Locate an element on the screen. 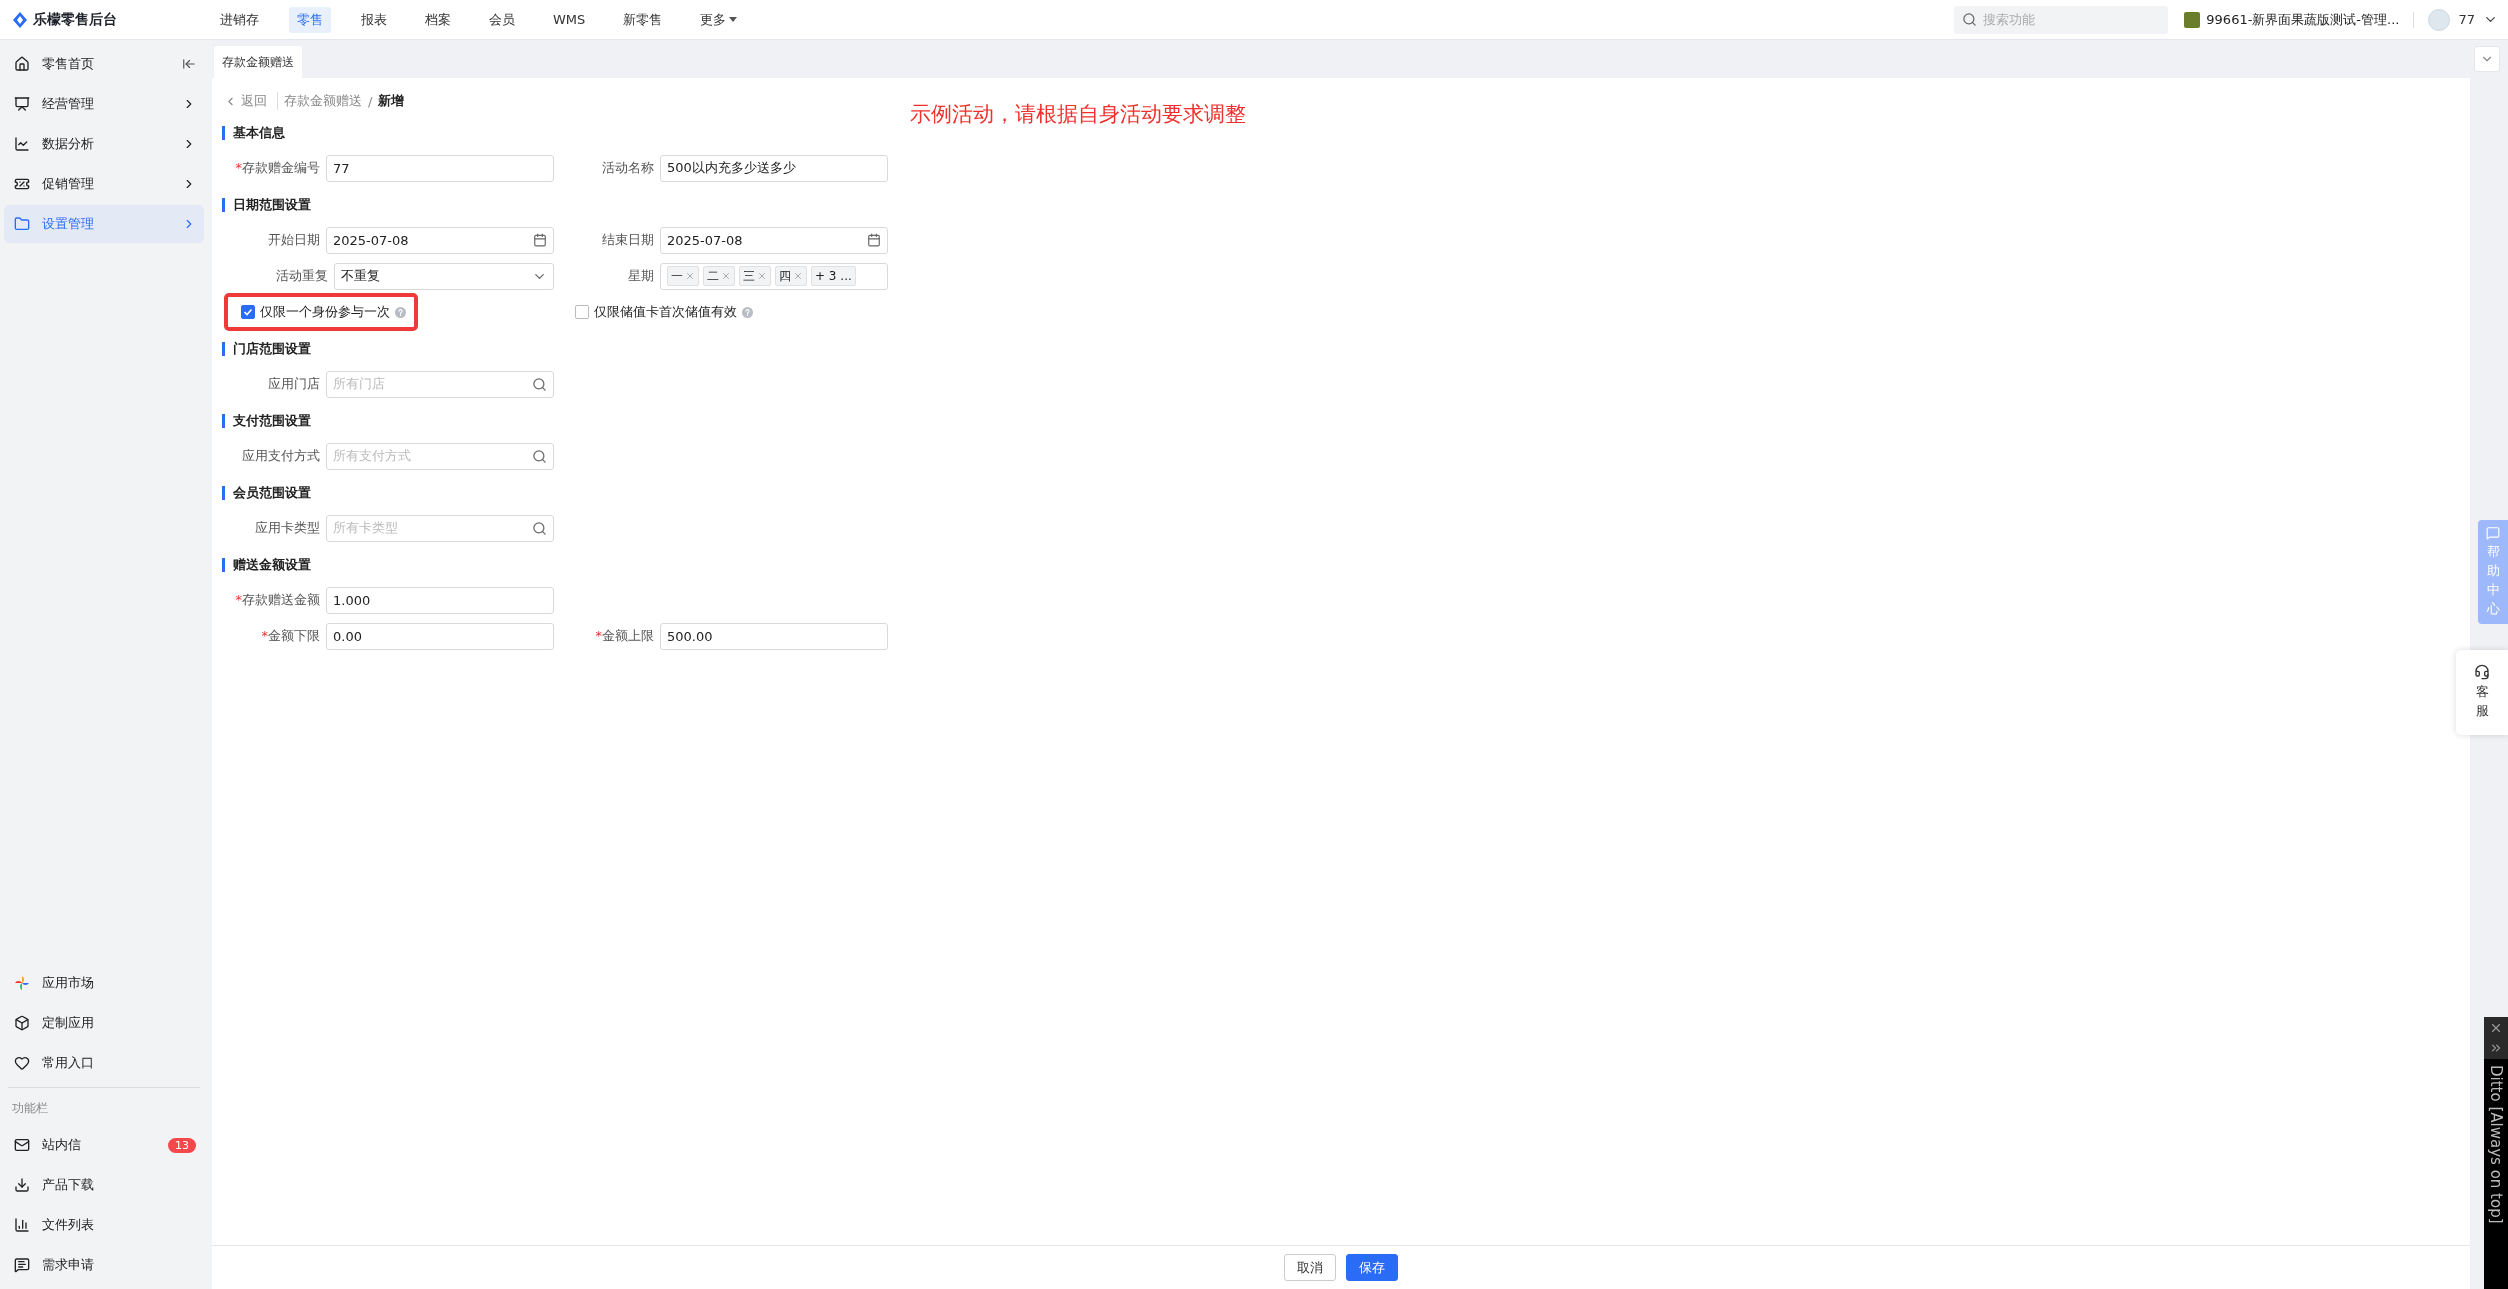 The width and height of the screenshot is (2508, 1289). annotation-text: 示例活动，请根据自身活动要求调整 is located at coordinates (1078, 114).